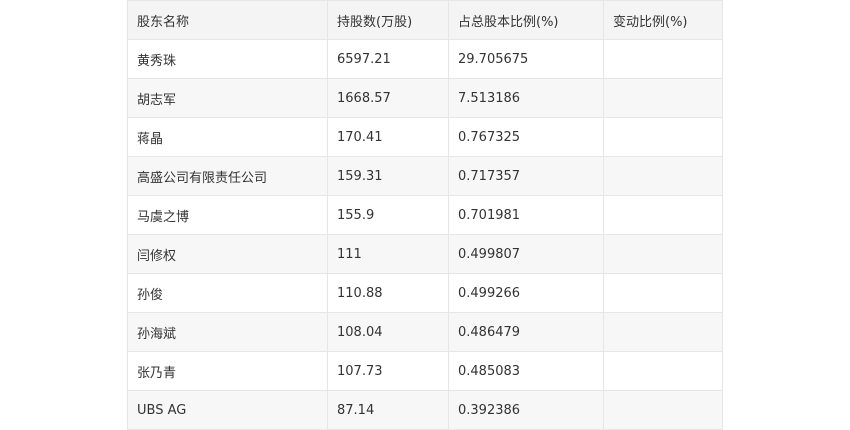  Describe the element at coordinates (388, 98) in the screenshot. I see `cell-shares-held: 1668.57` at that location.